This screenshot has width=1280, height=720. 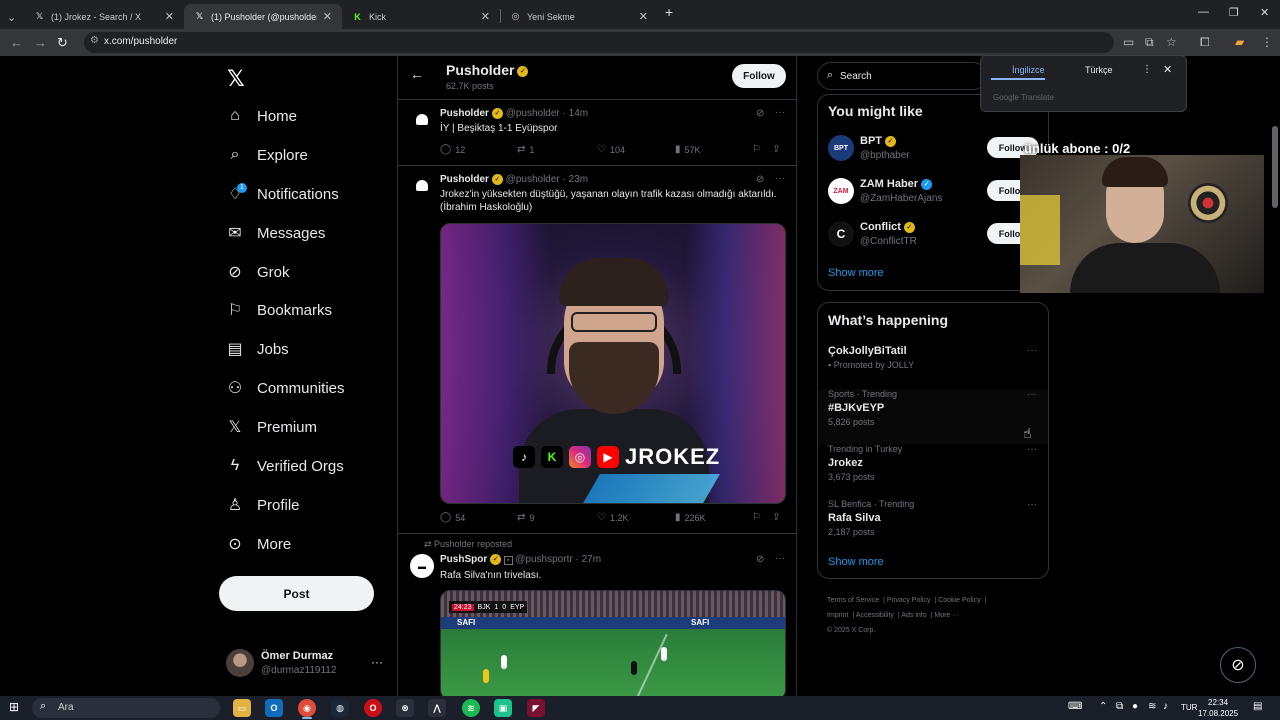 What do you see at coordinates (242, 708) in the screenshot?
I see `file-explorer-icon: ▭` at bounding box center [242, 708].